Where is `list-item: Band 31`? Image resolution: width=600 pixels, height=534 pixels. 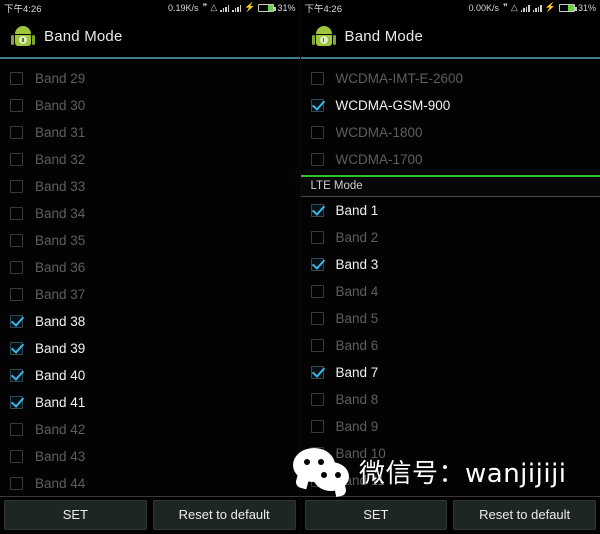 list-item: Band 31 is located at coordinates (150, 132).